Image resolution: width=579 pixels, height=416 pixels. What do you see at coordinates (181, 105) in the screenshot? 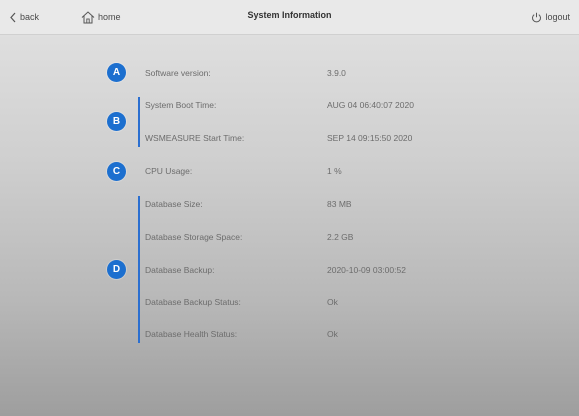
I see `row-label: System Boot Time:` at bounding box center [181, 105].